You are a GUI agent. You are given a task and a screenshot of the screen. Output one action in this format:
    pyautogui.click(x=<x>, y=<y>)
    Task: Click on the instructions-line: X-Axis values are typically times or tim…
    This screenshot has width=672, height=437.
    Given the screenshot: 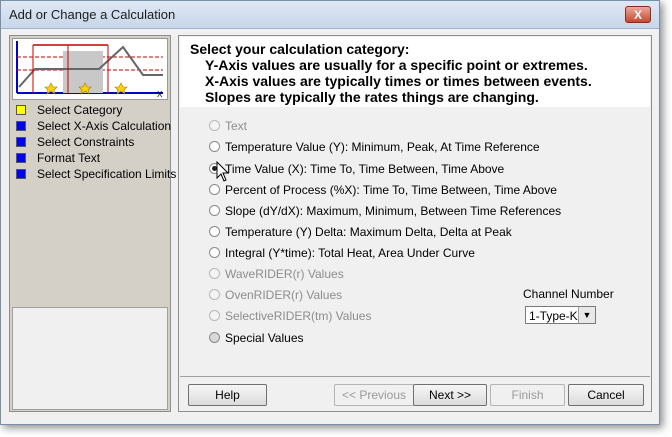 What is the action you would take?
    pyautogui.click(x=398, y=81)
    